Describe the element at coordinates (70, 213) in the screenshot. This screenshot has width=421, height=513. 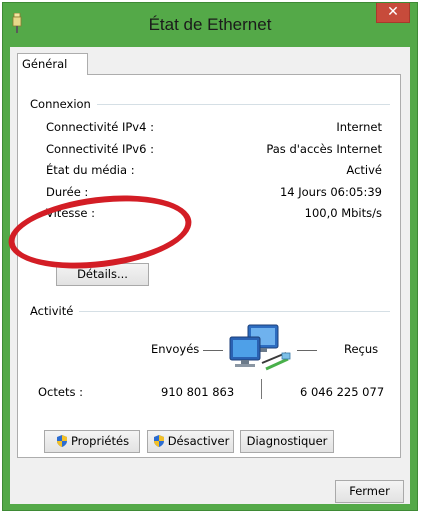
I see `info-label: Vitesse :` at that location.